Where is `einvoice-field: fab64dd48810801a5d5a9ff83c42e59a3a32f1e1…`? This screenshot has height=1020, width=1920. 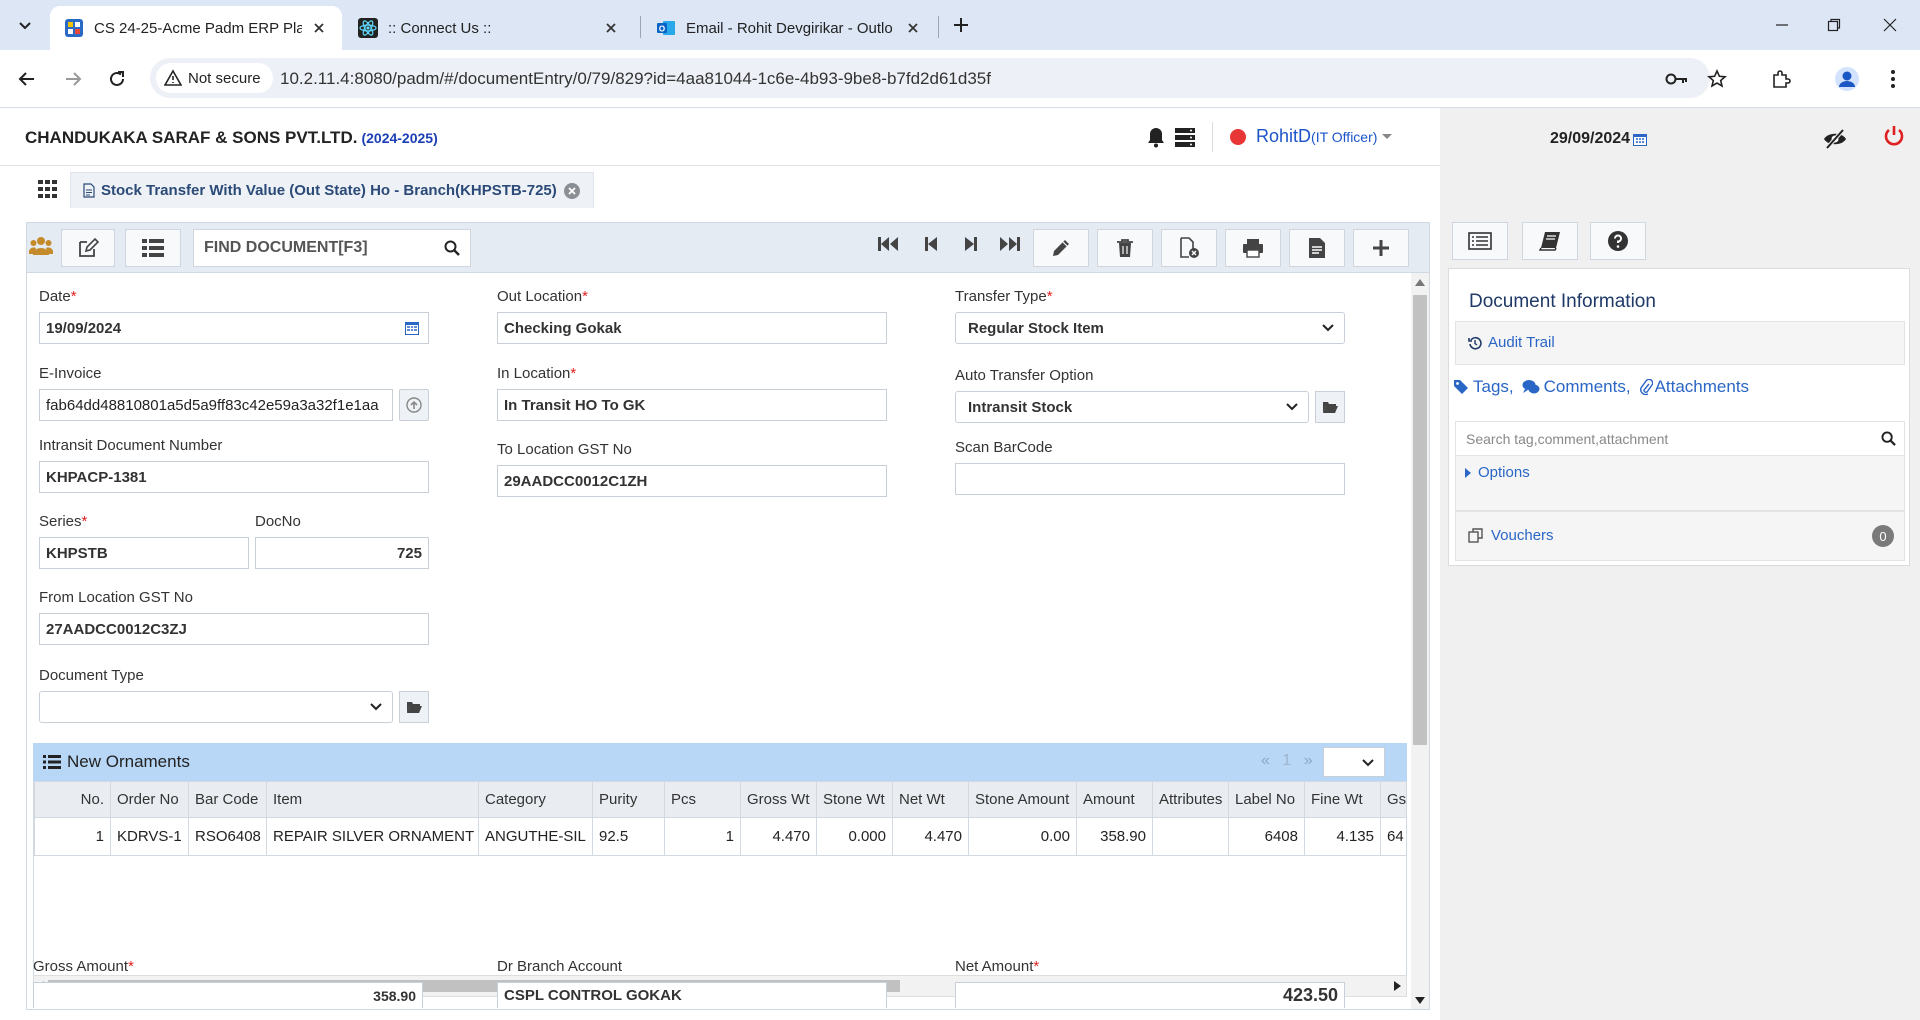
einvoice-field: fab64dd48810801a5d5a9ff83c42e59a3a32f1e1… is located at coordinates (216, 405).